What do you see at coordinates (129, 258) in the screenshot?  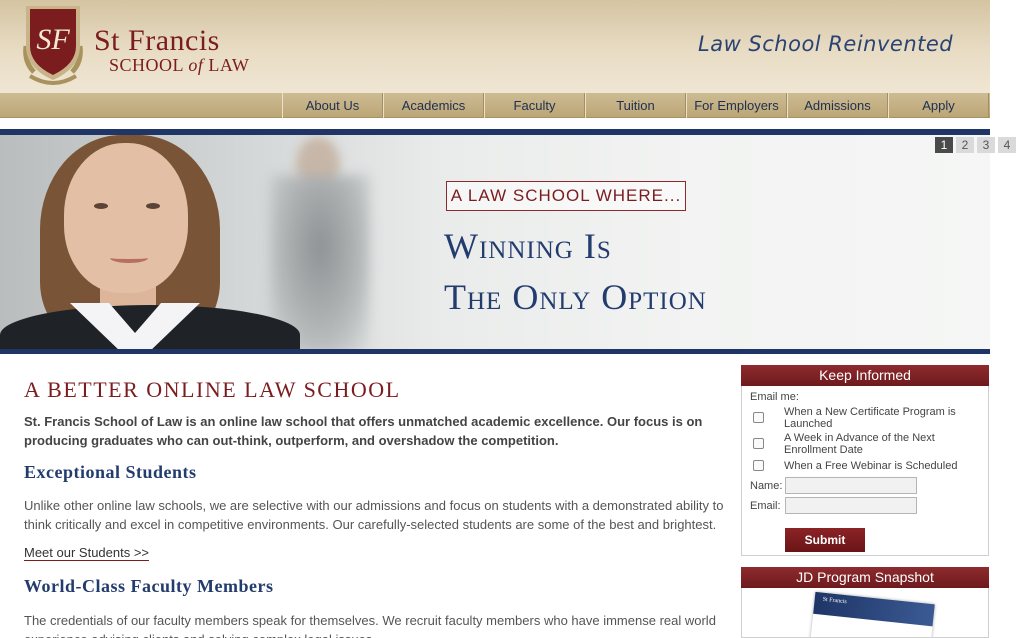 I see `hero-woman-smile` at bounding box center [129, 258].